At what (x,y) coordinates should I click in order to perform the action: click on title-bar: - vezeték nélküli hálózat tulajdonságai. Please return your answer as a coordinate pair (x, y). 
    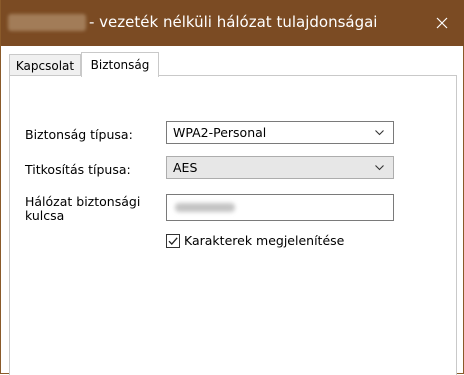
    Looking at the image, I should click on (232, 23).